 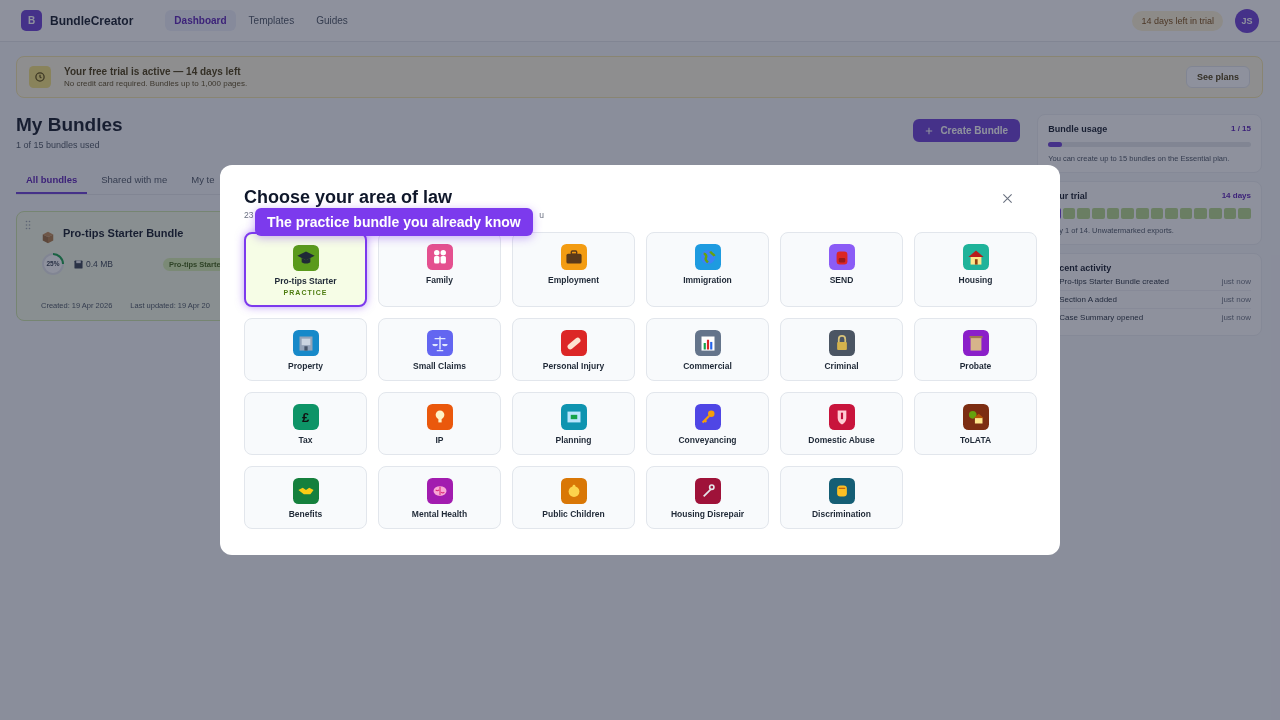 I want to click on scroll-icon, so click(x=975, y=343).